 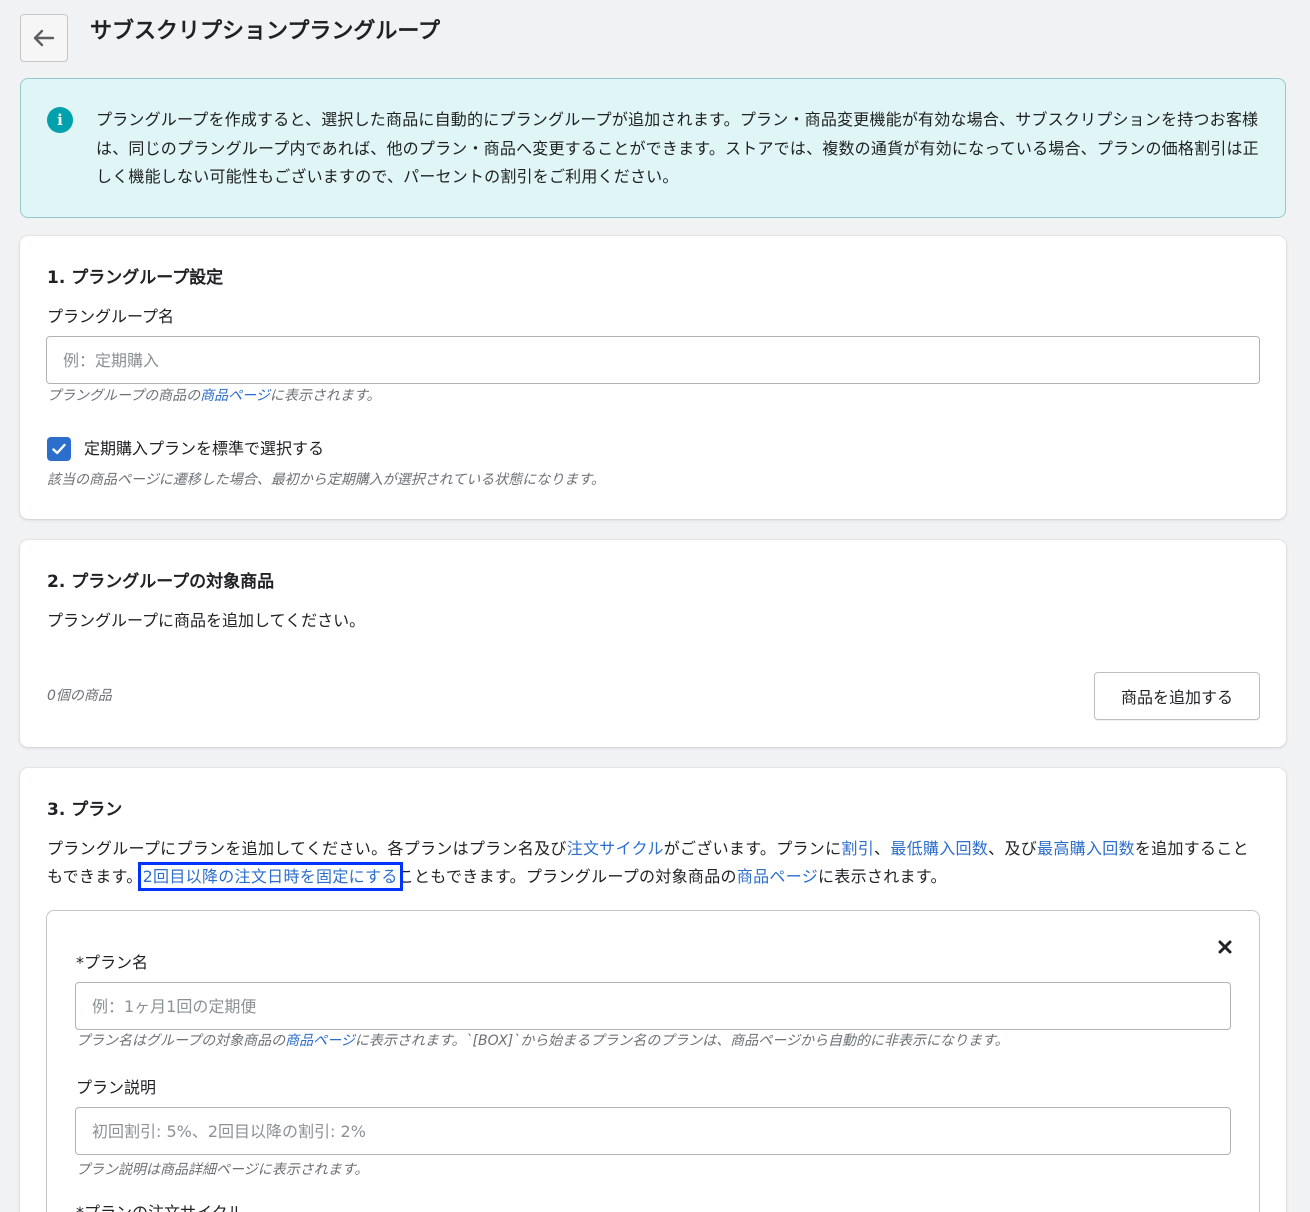 What do you see at coordinates (653, 1006) in the screenshot?
I see `plan-name-input` at bounding box center [653, 1006].